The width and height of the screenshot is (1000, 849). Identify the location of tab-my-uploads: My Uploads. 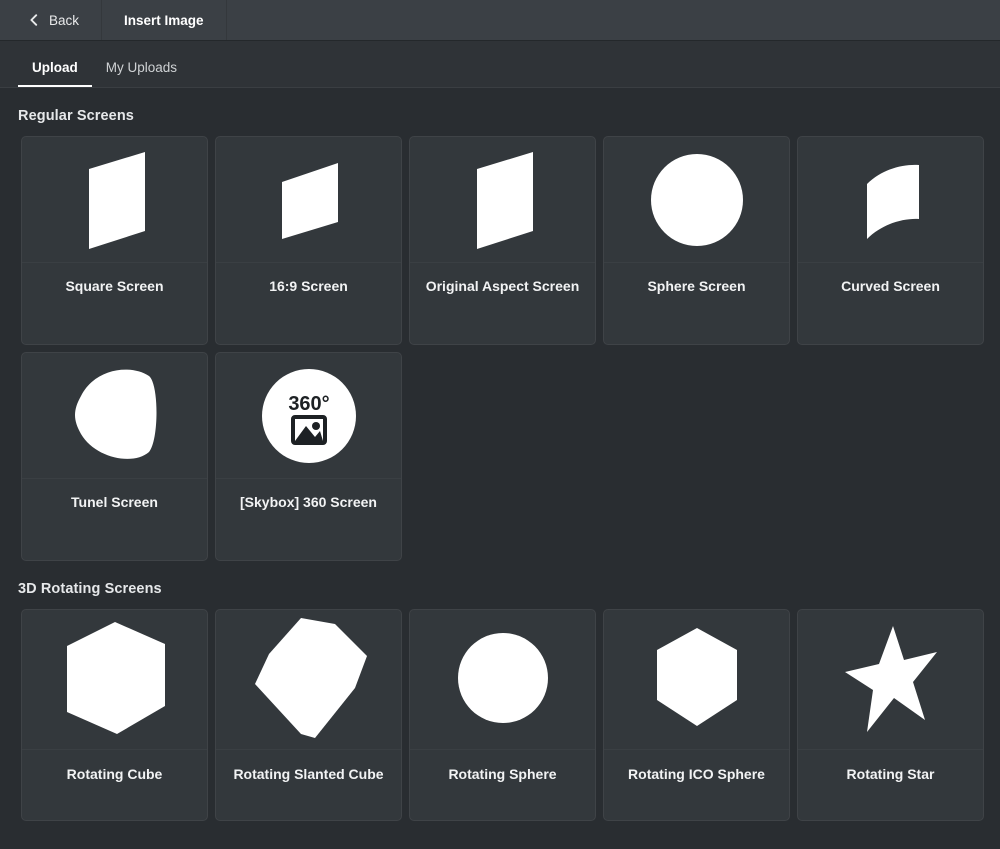
(141, 73).